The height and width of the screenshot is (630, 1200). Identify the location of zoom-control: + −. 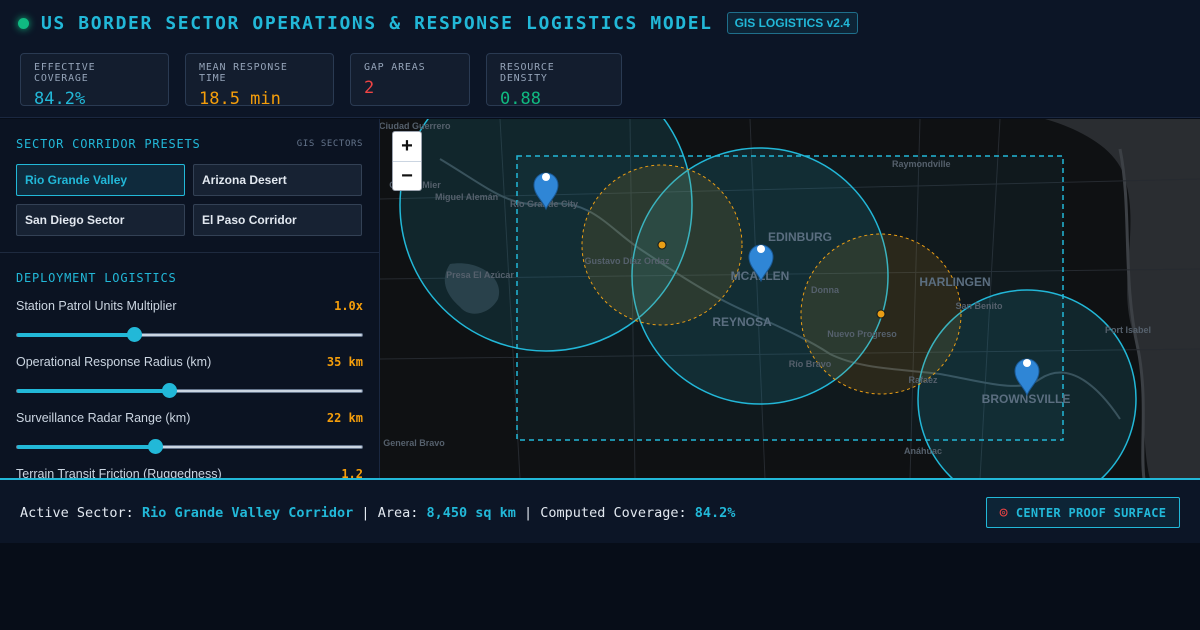
(407, 161).